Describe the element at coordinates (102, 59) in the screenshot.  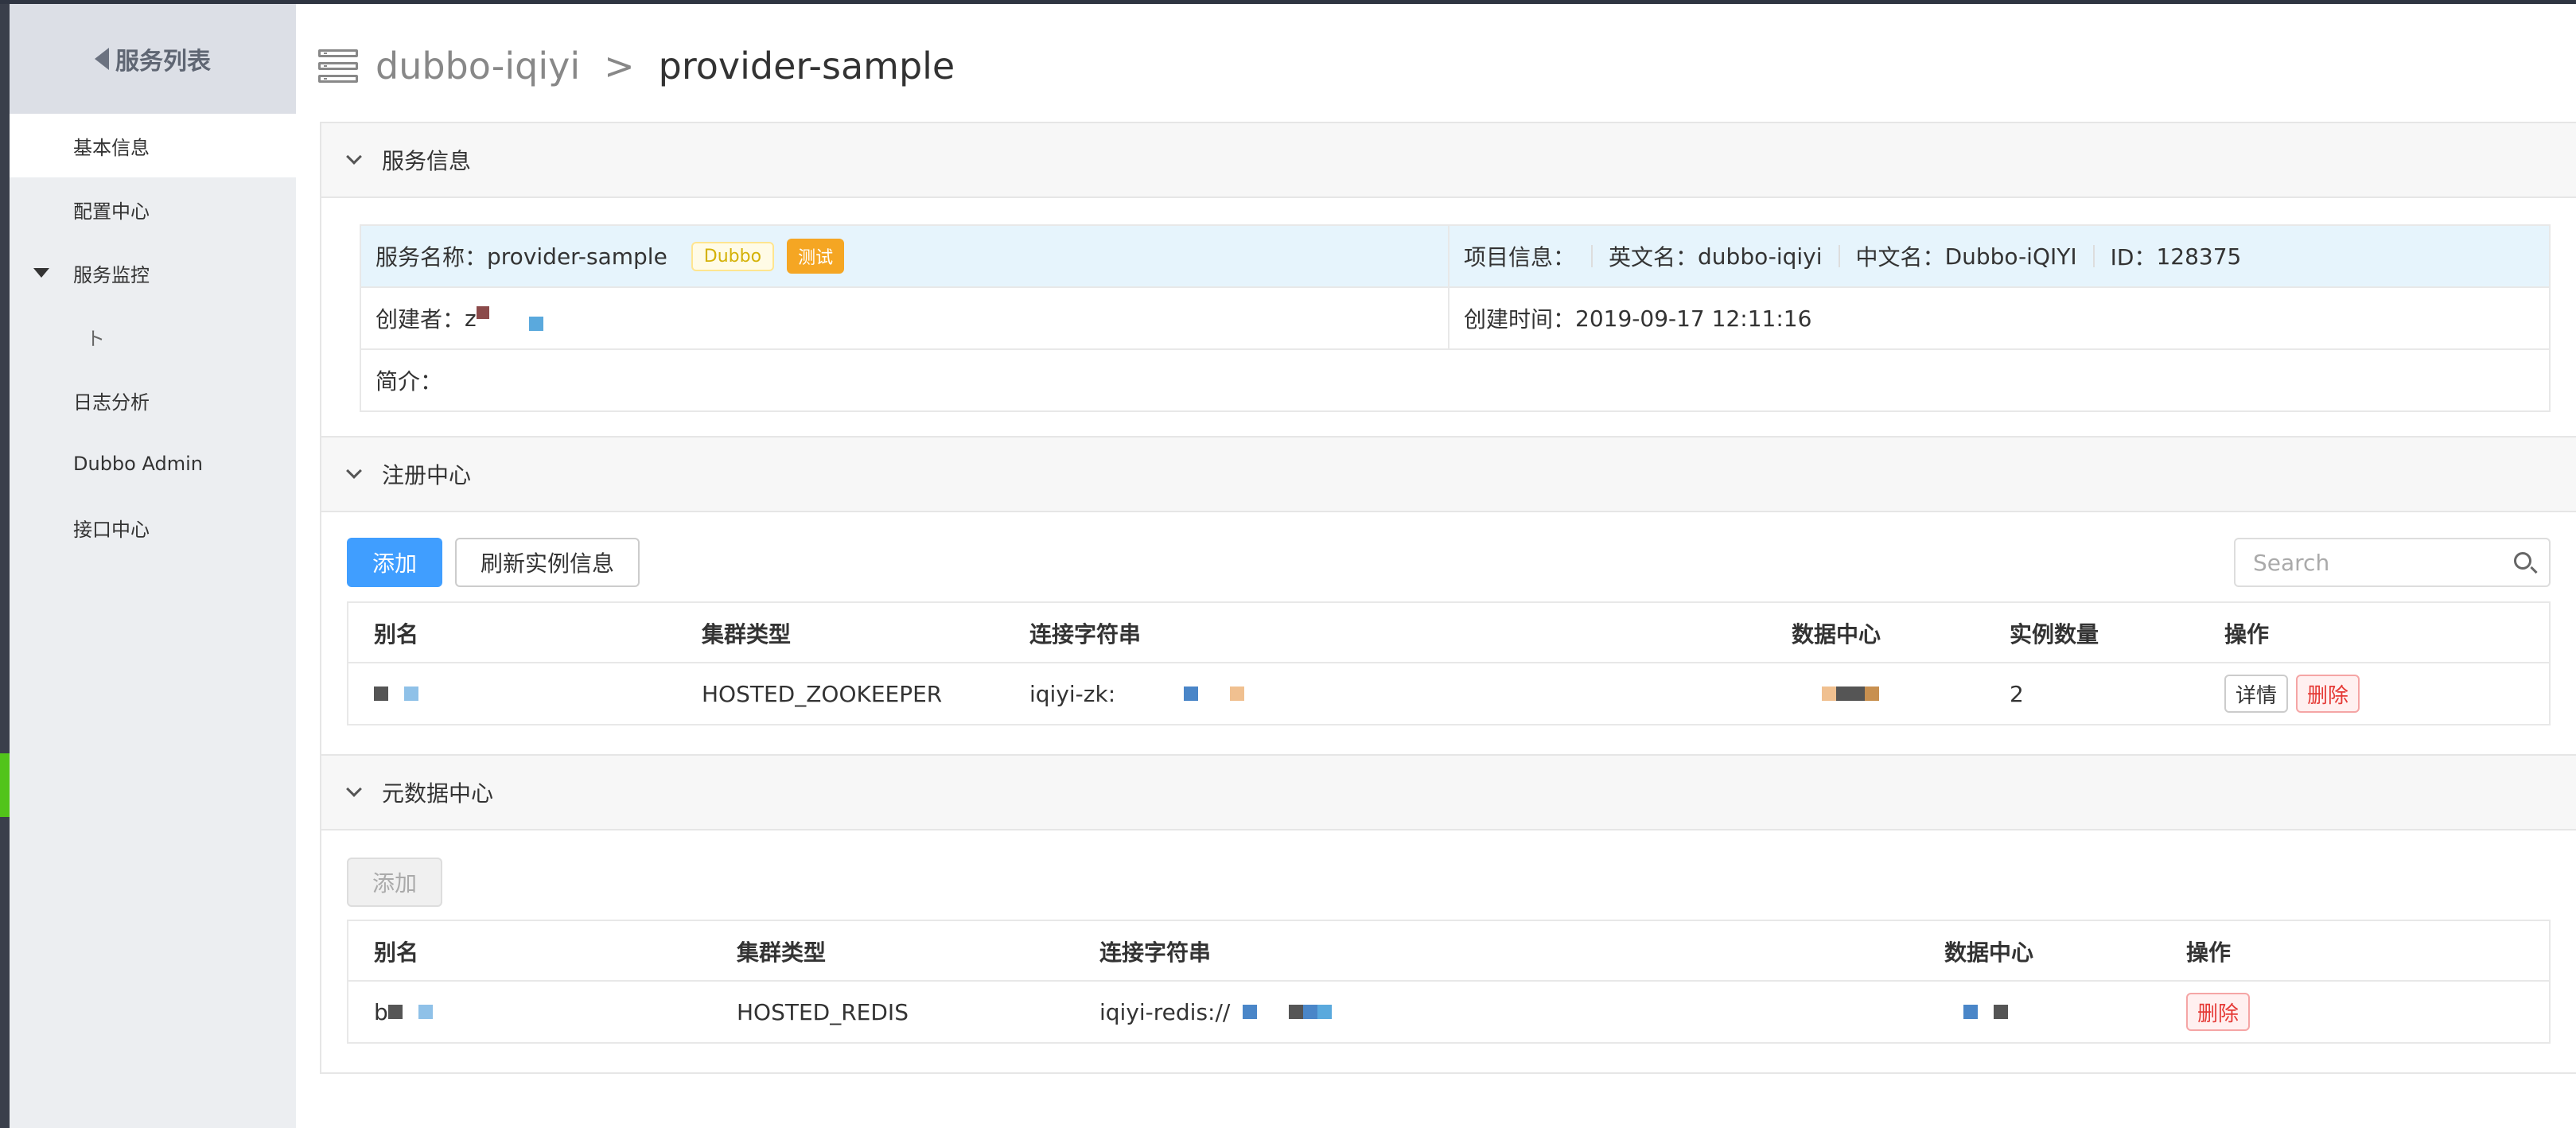
I see `back-triangle-icon` at that location.